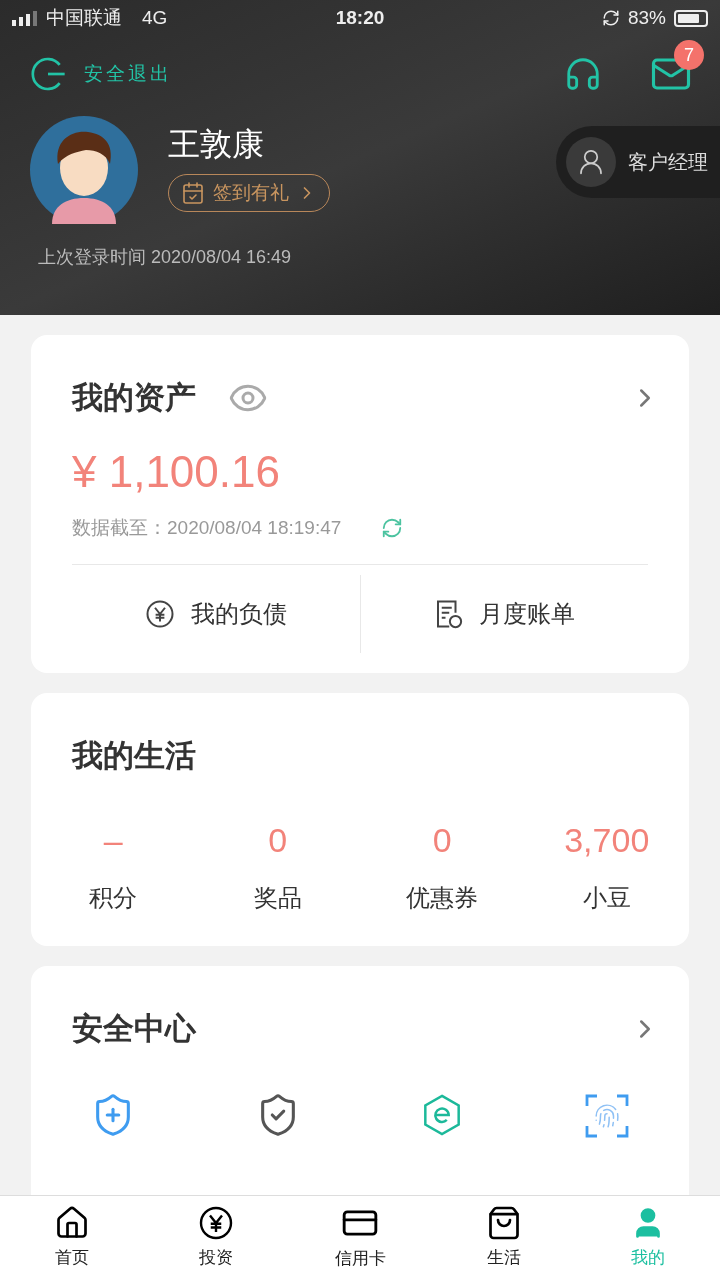 The height and width of the screenshot is (1280, 720). Describe the element at coordinates (193, 193) in the screenshot. I see `calendar-check-icon` at that location.